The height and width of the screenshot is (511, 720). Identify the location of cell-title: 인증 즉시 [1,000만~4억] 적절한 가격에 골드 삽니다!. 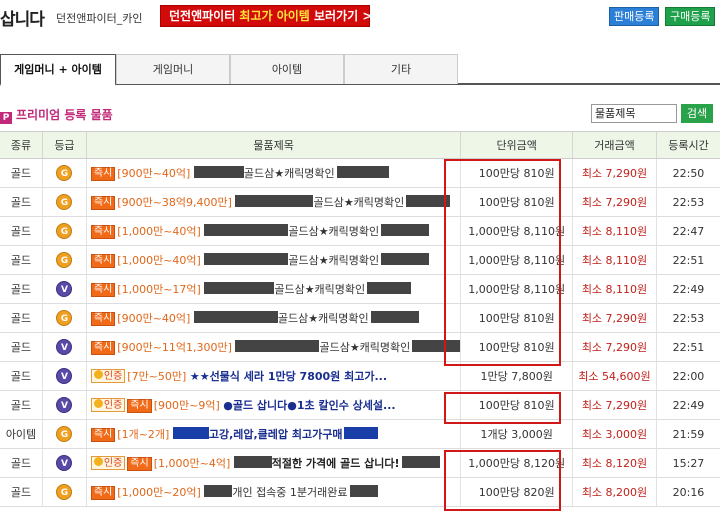
(273, 463).